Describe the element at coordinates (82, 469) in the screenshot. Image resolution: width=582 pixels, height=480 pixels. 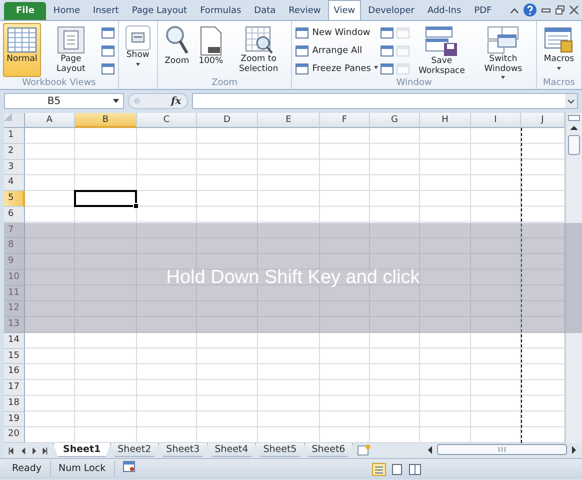
I see `status-text: Num Lock` at that location.